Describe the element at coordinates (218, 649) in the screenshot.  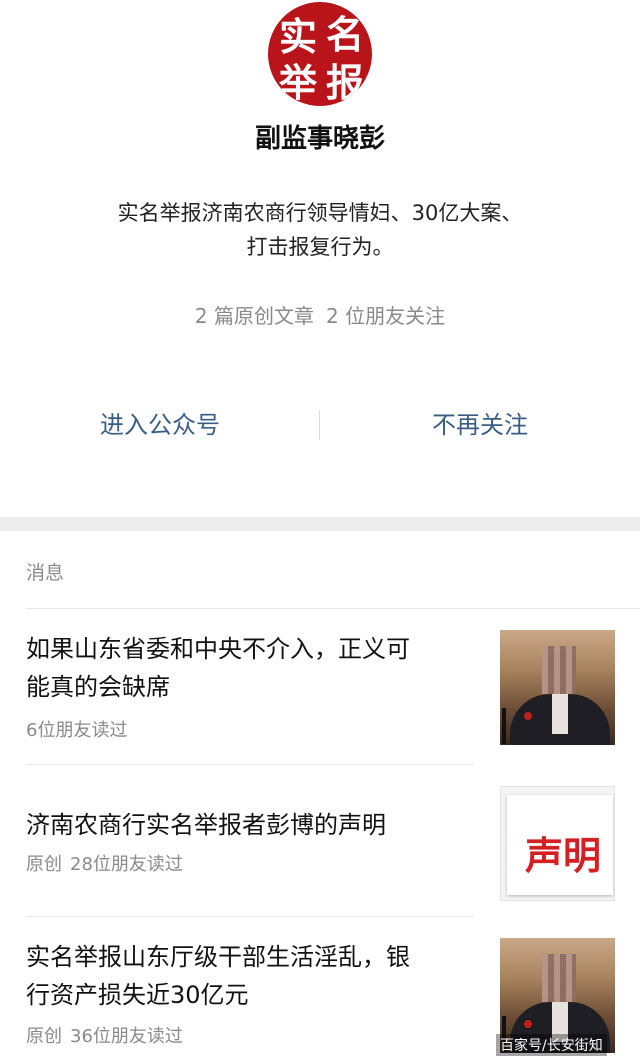
I see `title-line: 如果山东省委和中央不介入，正义可` at that location.